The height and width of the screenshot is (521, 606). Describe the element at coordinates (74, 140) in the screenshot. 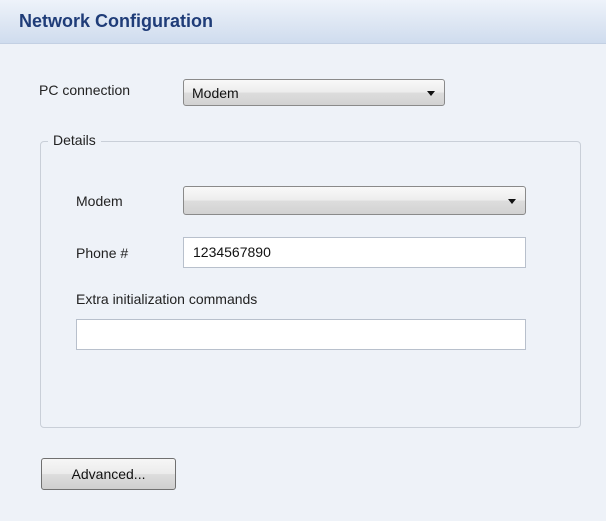

I see `details-group-legend: Details` at that location.